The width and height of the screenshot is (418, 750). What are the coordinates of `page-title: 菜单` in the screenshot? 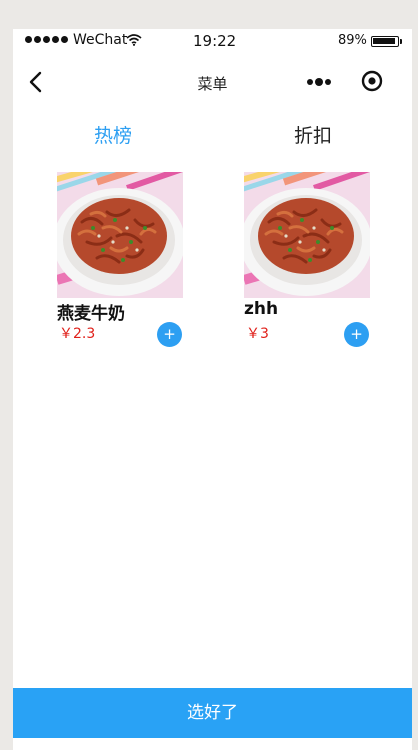 It's located at (212, 84).